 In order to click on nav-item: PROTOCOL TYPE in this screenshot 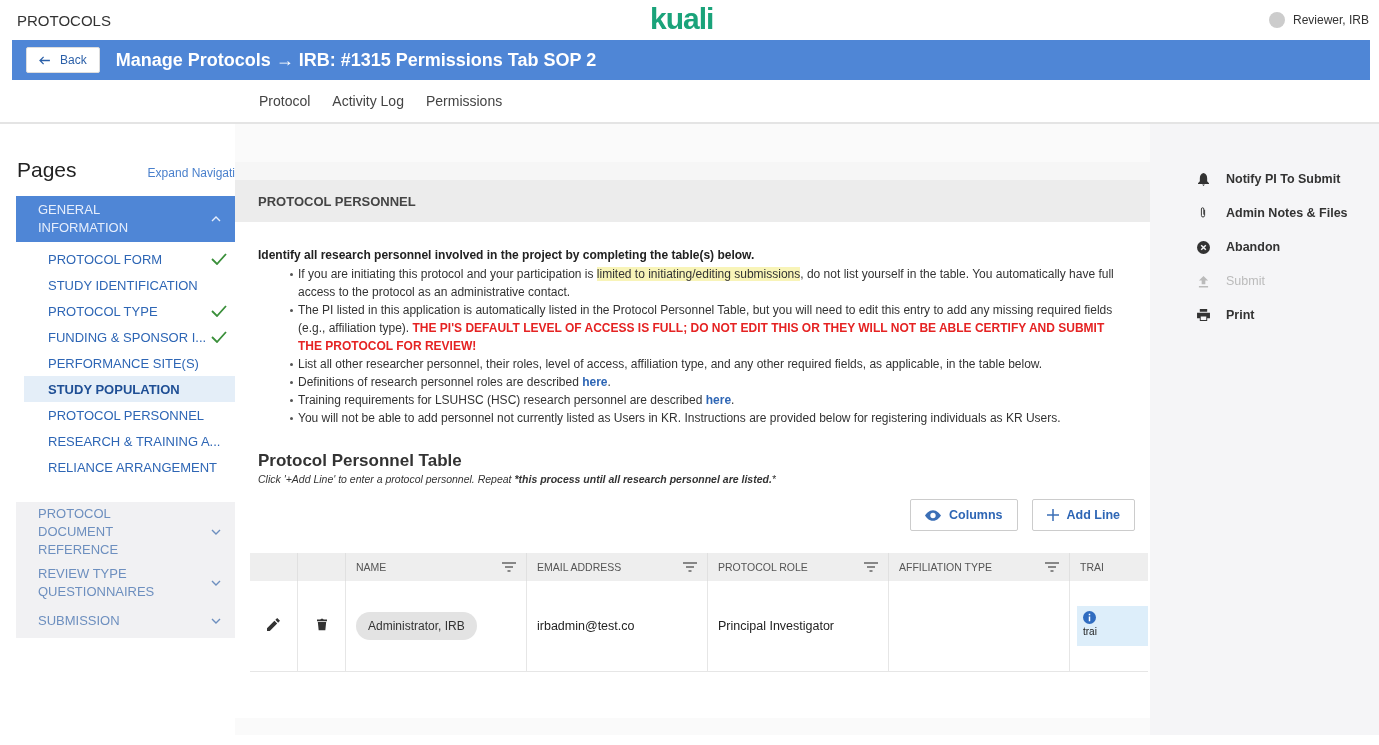, I will do `click(129, 311)`.